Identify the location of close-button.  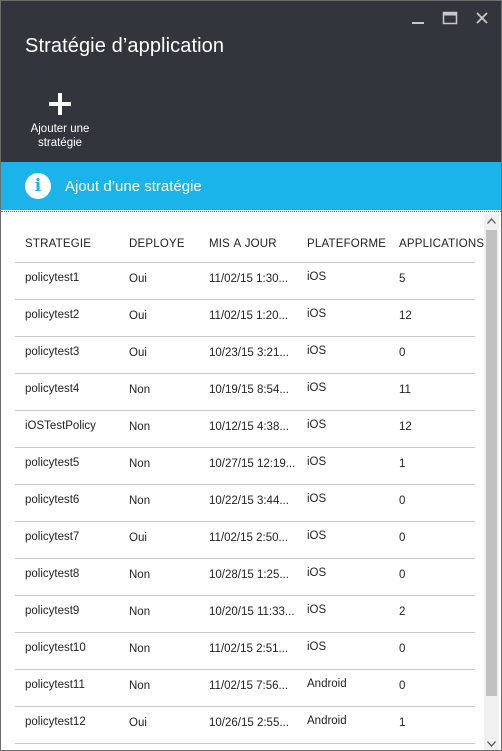
(482, 18).